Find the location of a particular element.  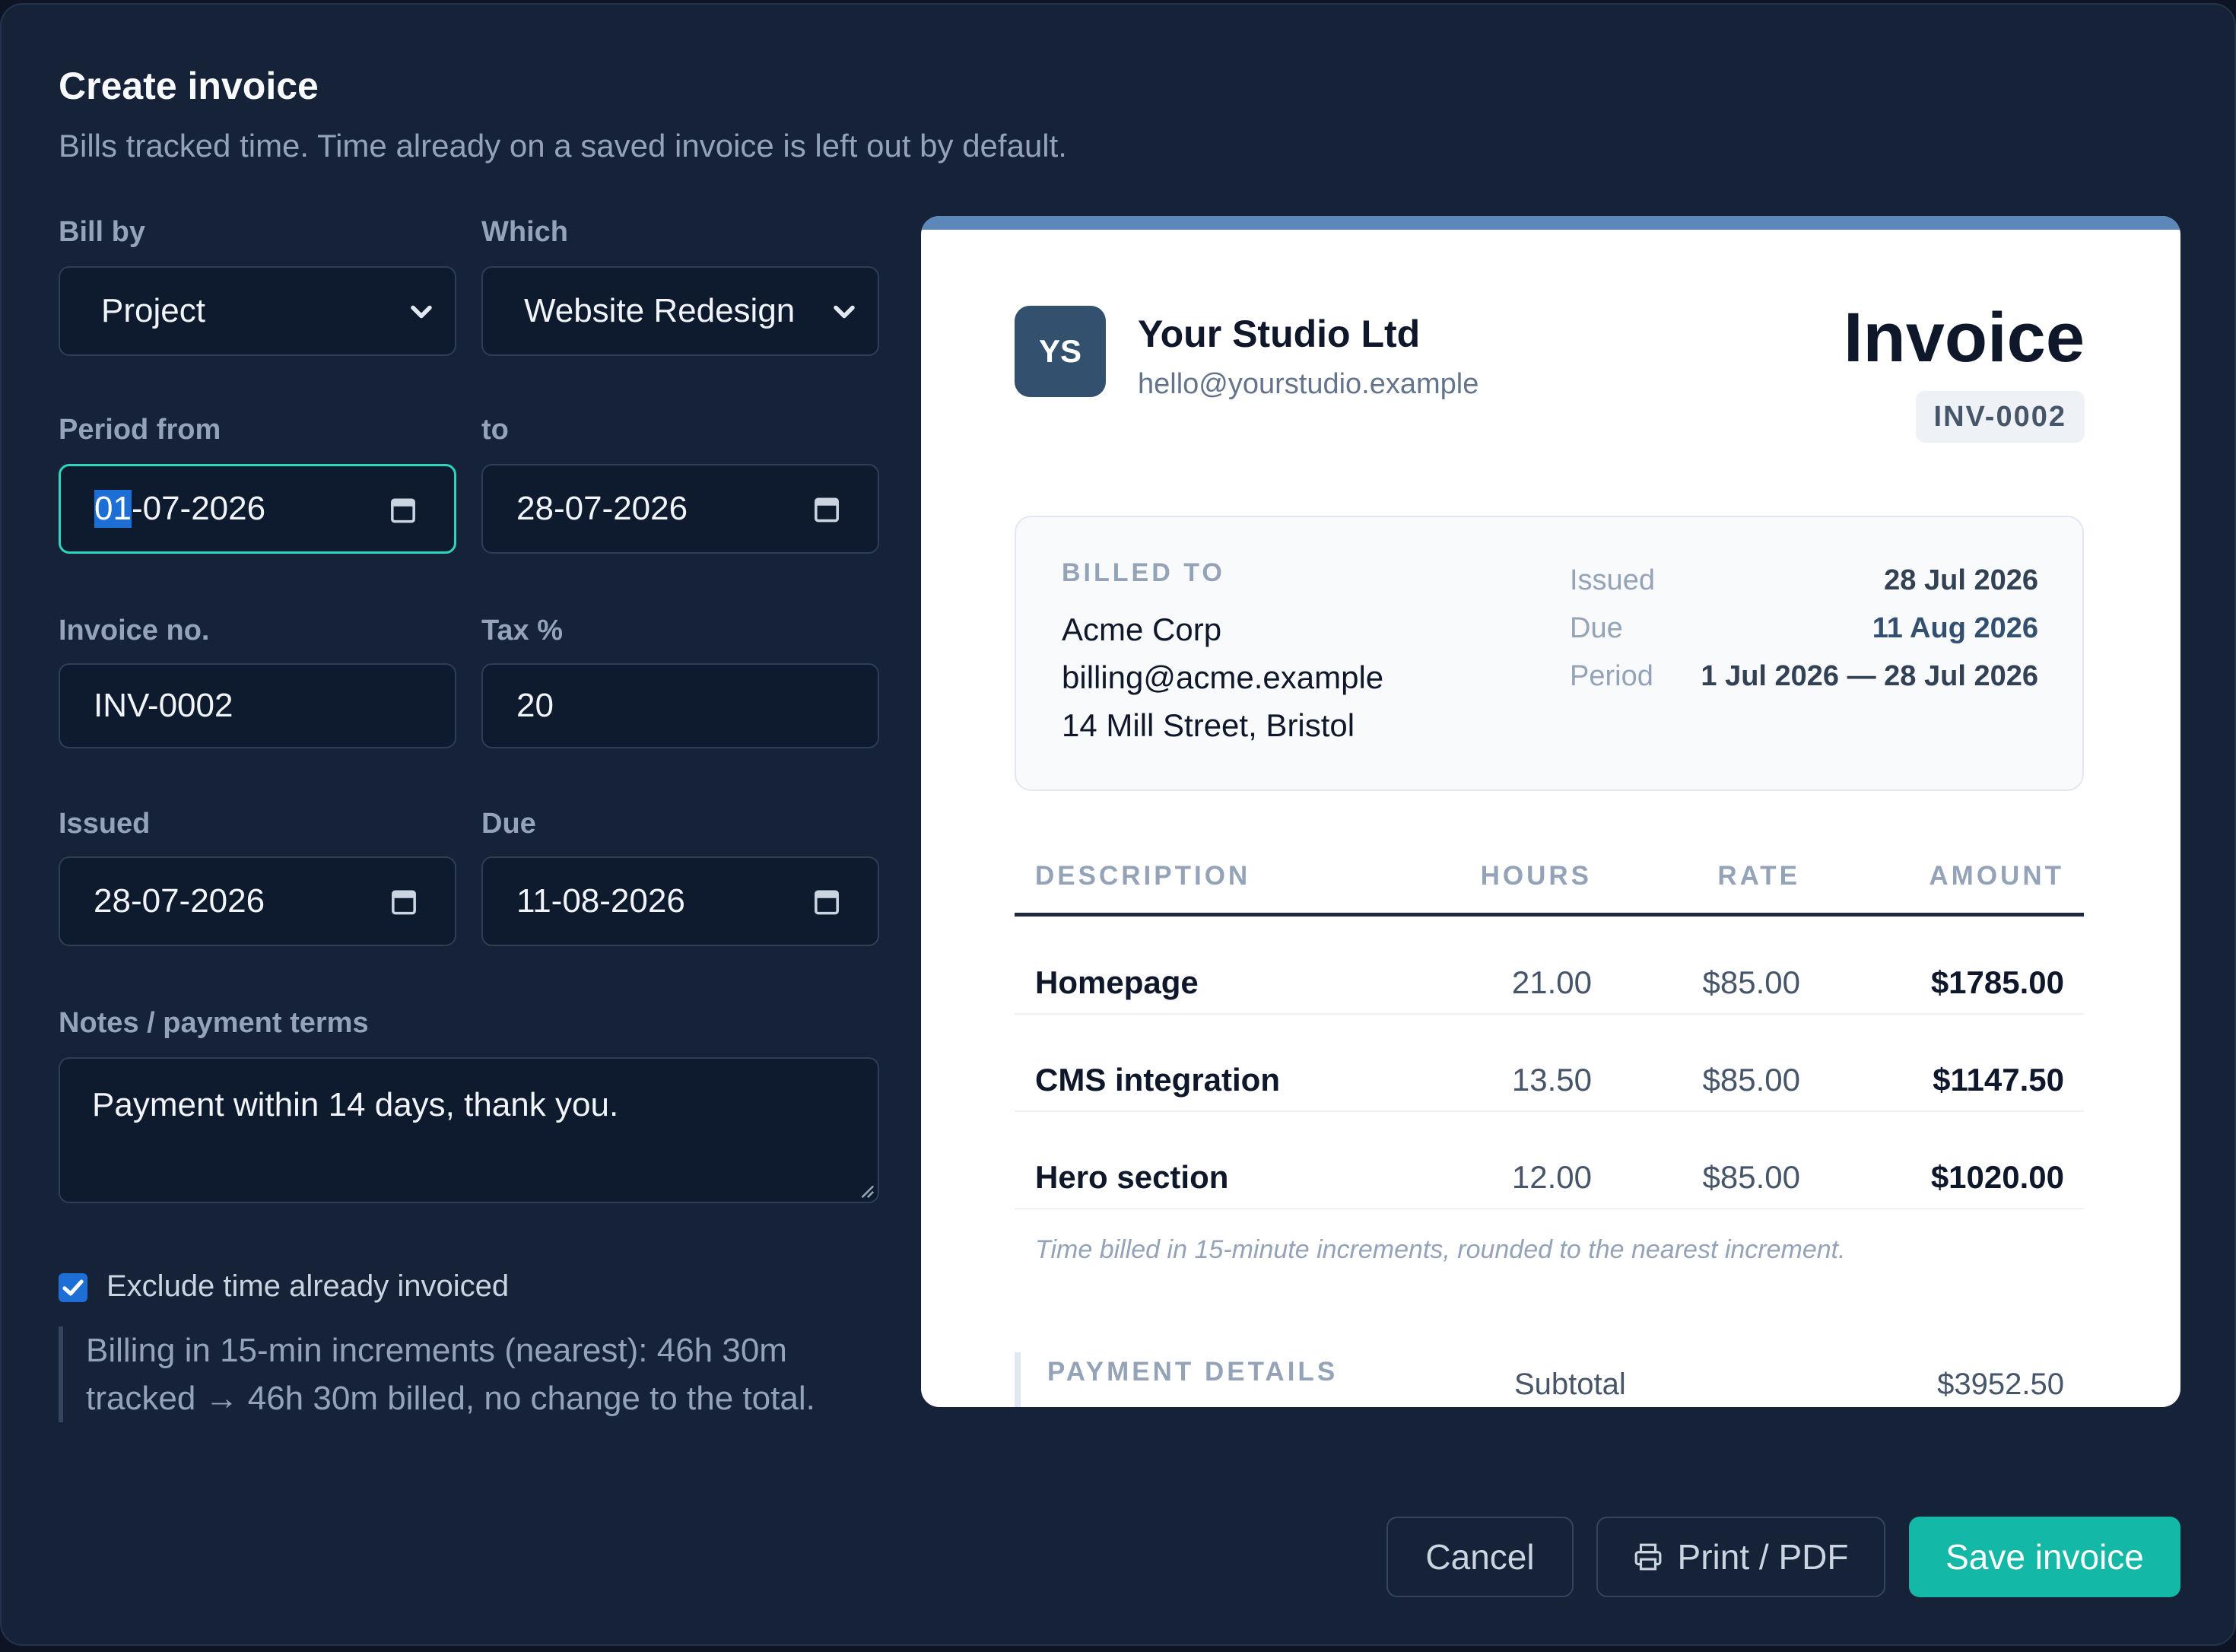

period-from-input: 01 -07-2026 is located at coordinates (257, 509).